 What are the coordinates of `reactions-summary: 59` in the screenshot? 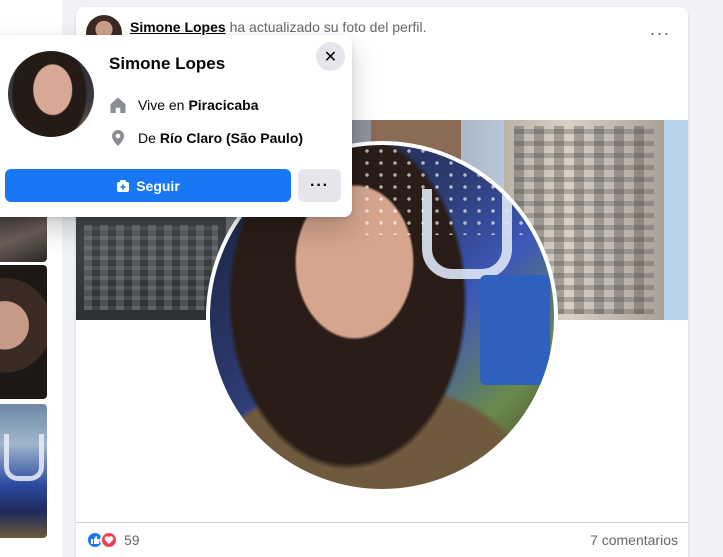 It's located at (113, 540).